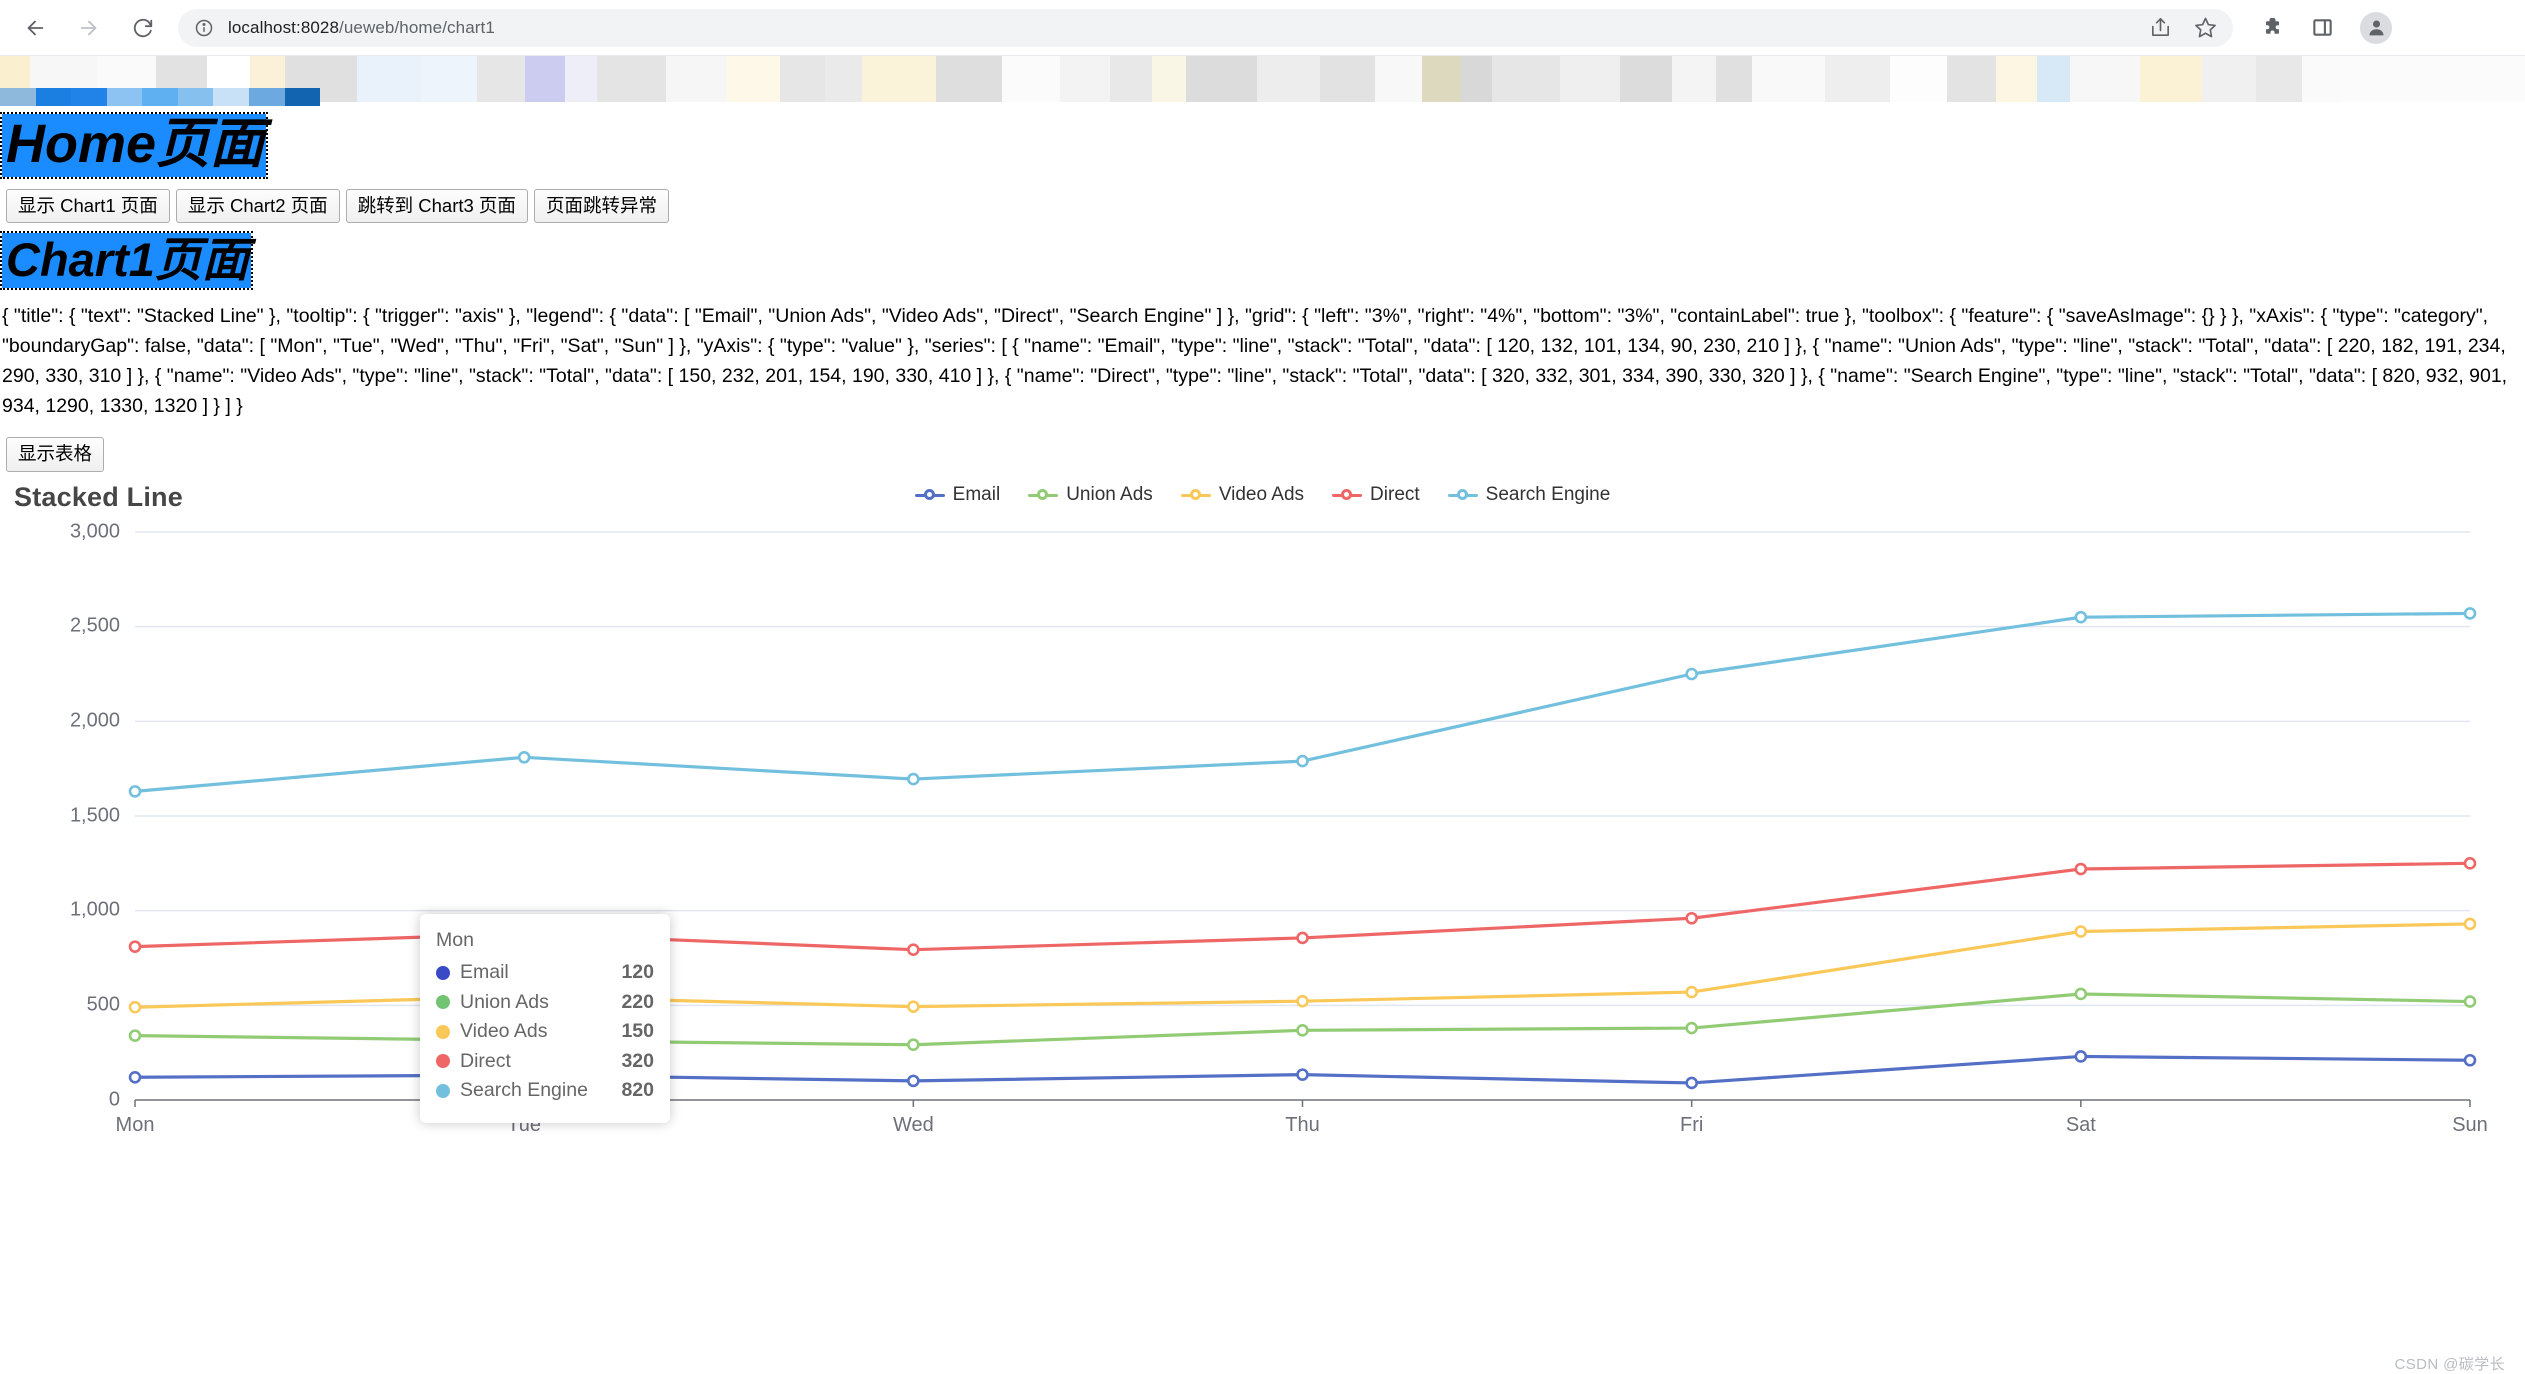  I want to click on x-axis-tick-label: Sun, so click(2470, 1124).